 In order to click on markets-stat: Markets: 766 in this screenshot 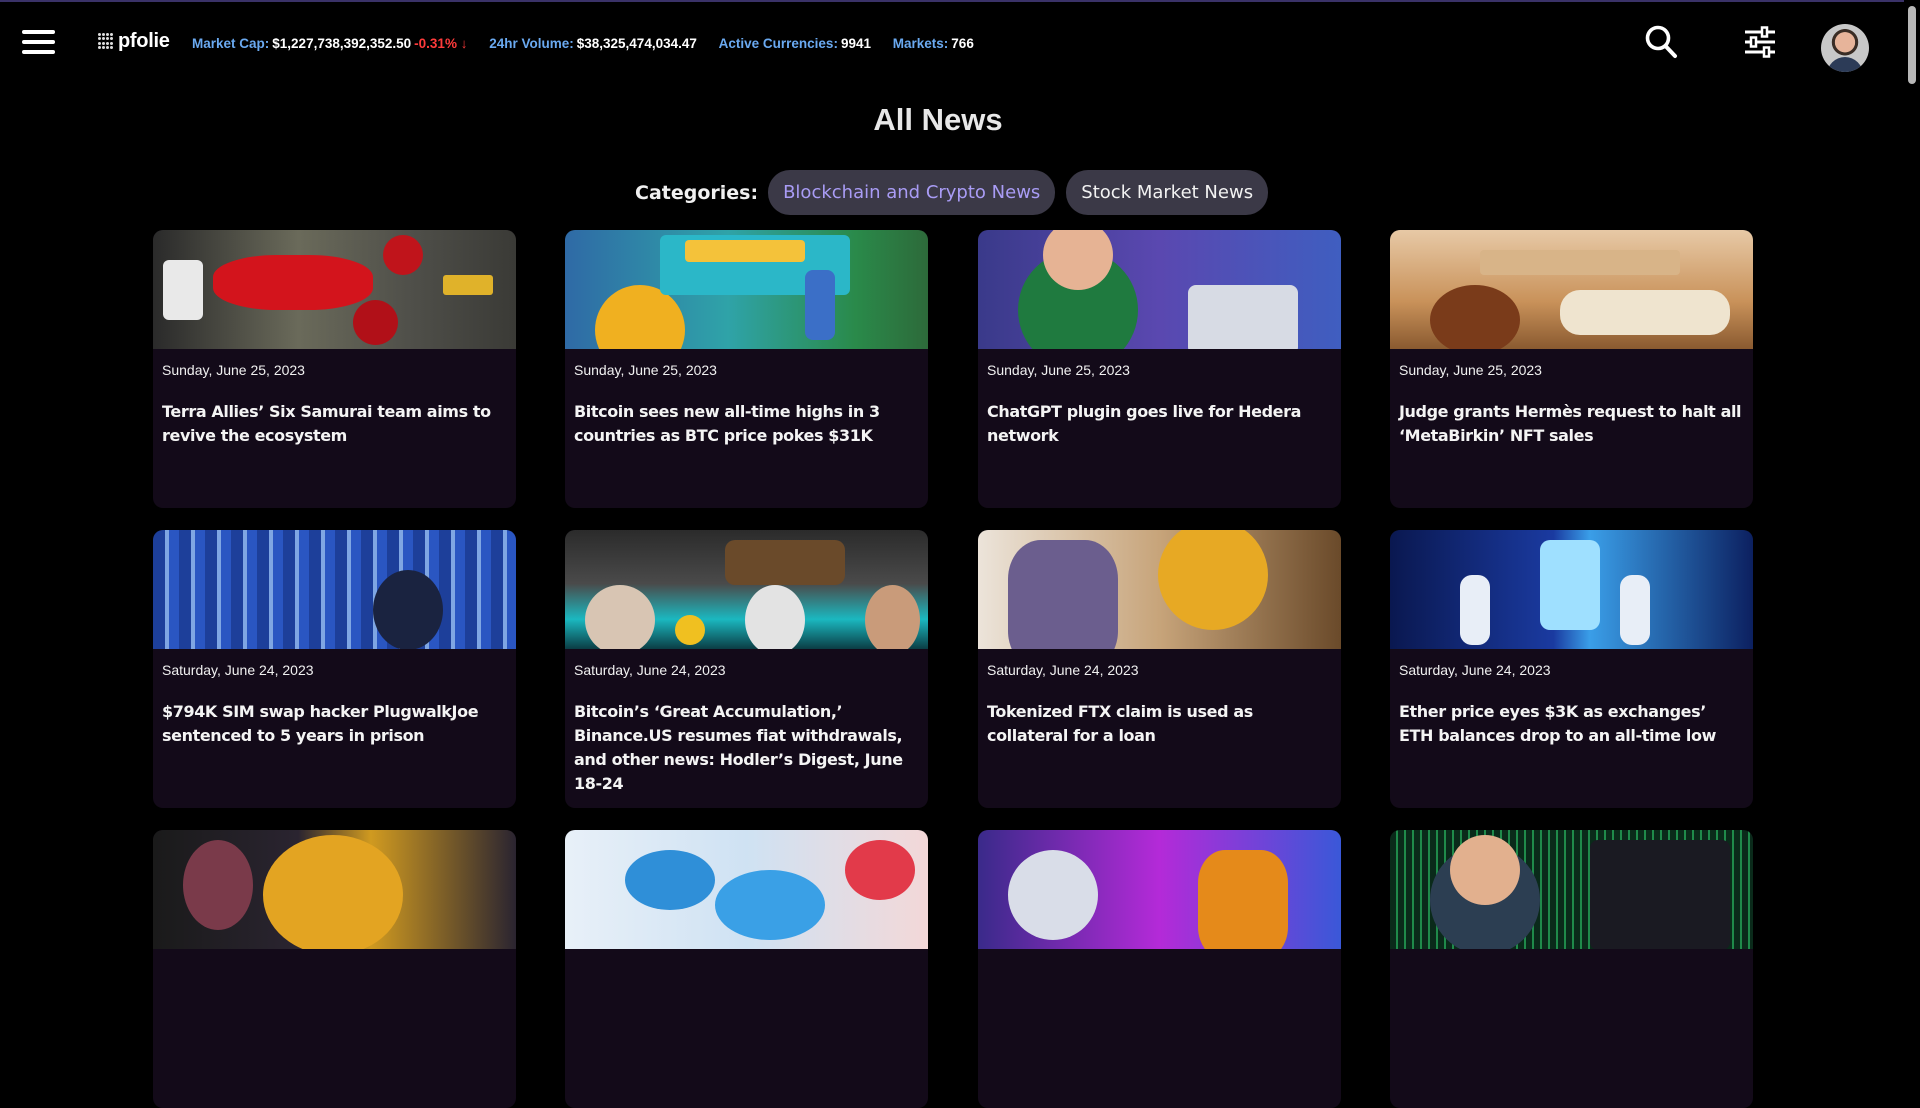, I will do `click(933, 43)`.